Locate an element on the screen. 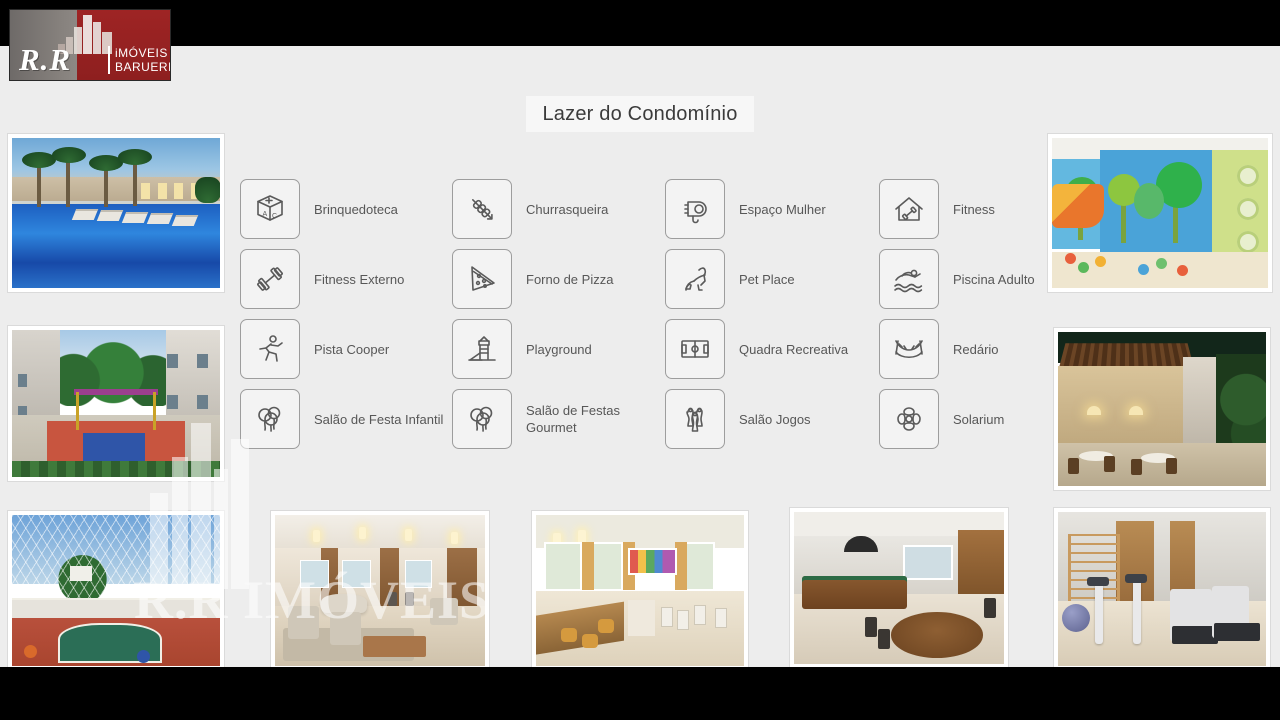  amenity-item: Playground is located at coordinates (522, 349).